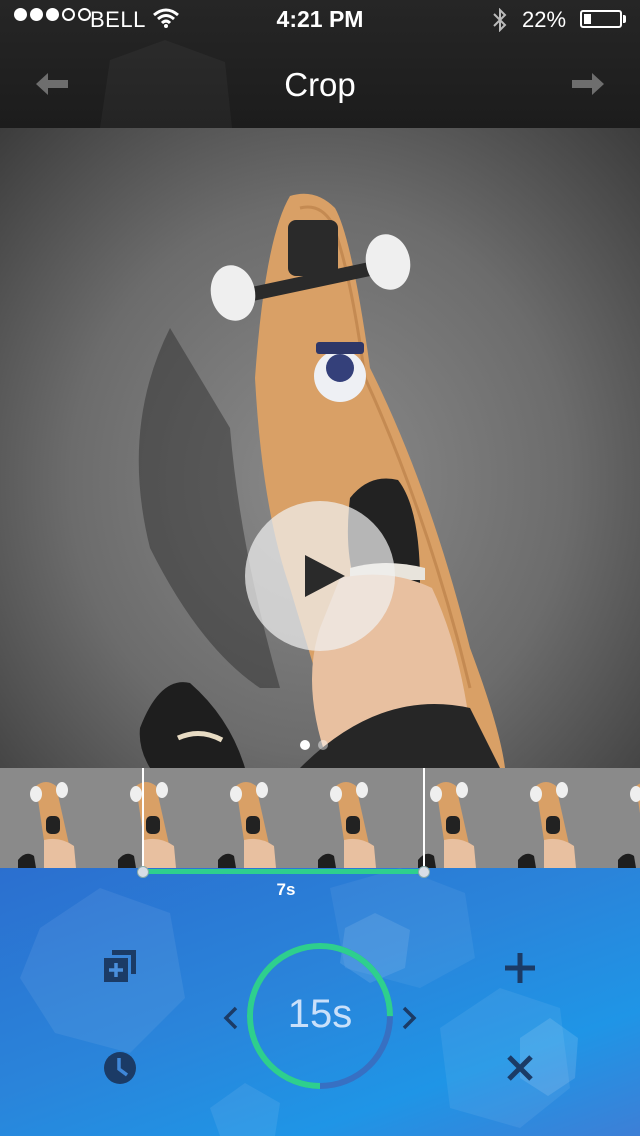 Image resolution: width=640 pixels, height=1136 pixels. What do you see at coordinates (143, 821) in the screenshot?
I see `trim-start-line` at bounding box center [143, 821].